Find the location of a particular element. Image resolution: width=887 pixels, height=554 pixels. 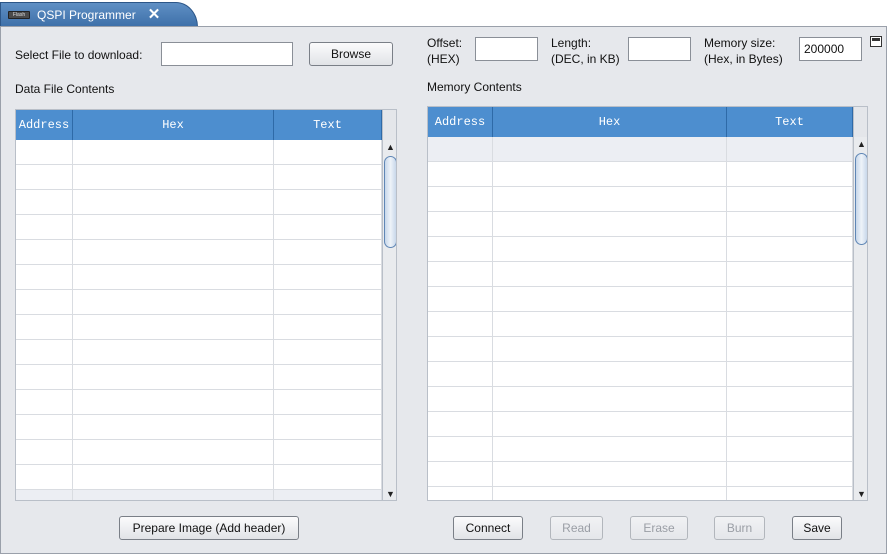

scroll-down-arrow-icon: ▼ is located at coordinates (389, 493).